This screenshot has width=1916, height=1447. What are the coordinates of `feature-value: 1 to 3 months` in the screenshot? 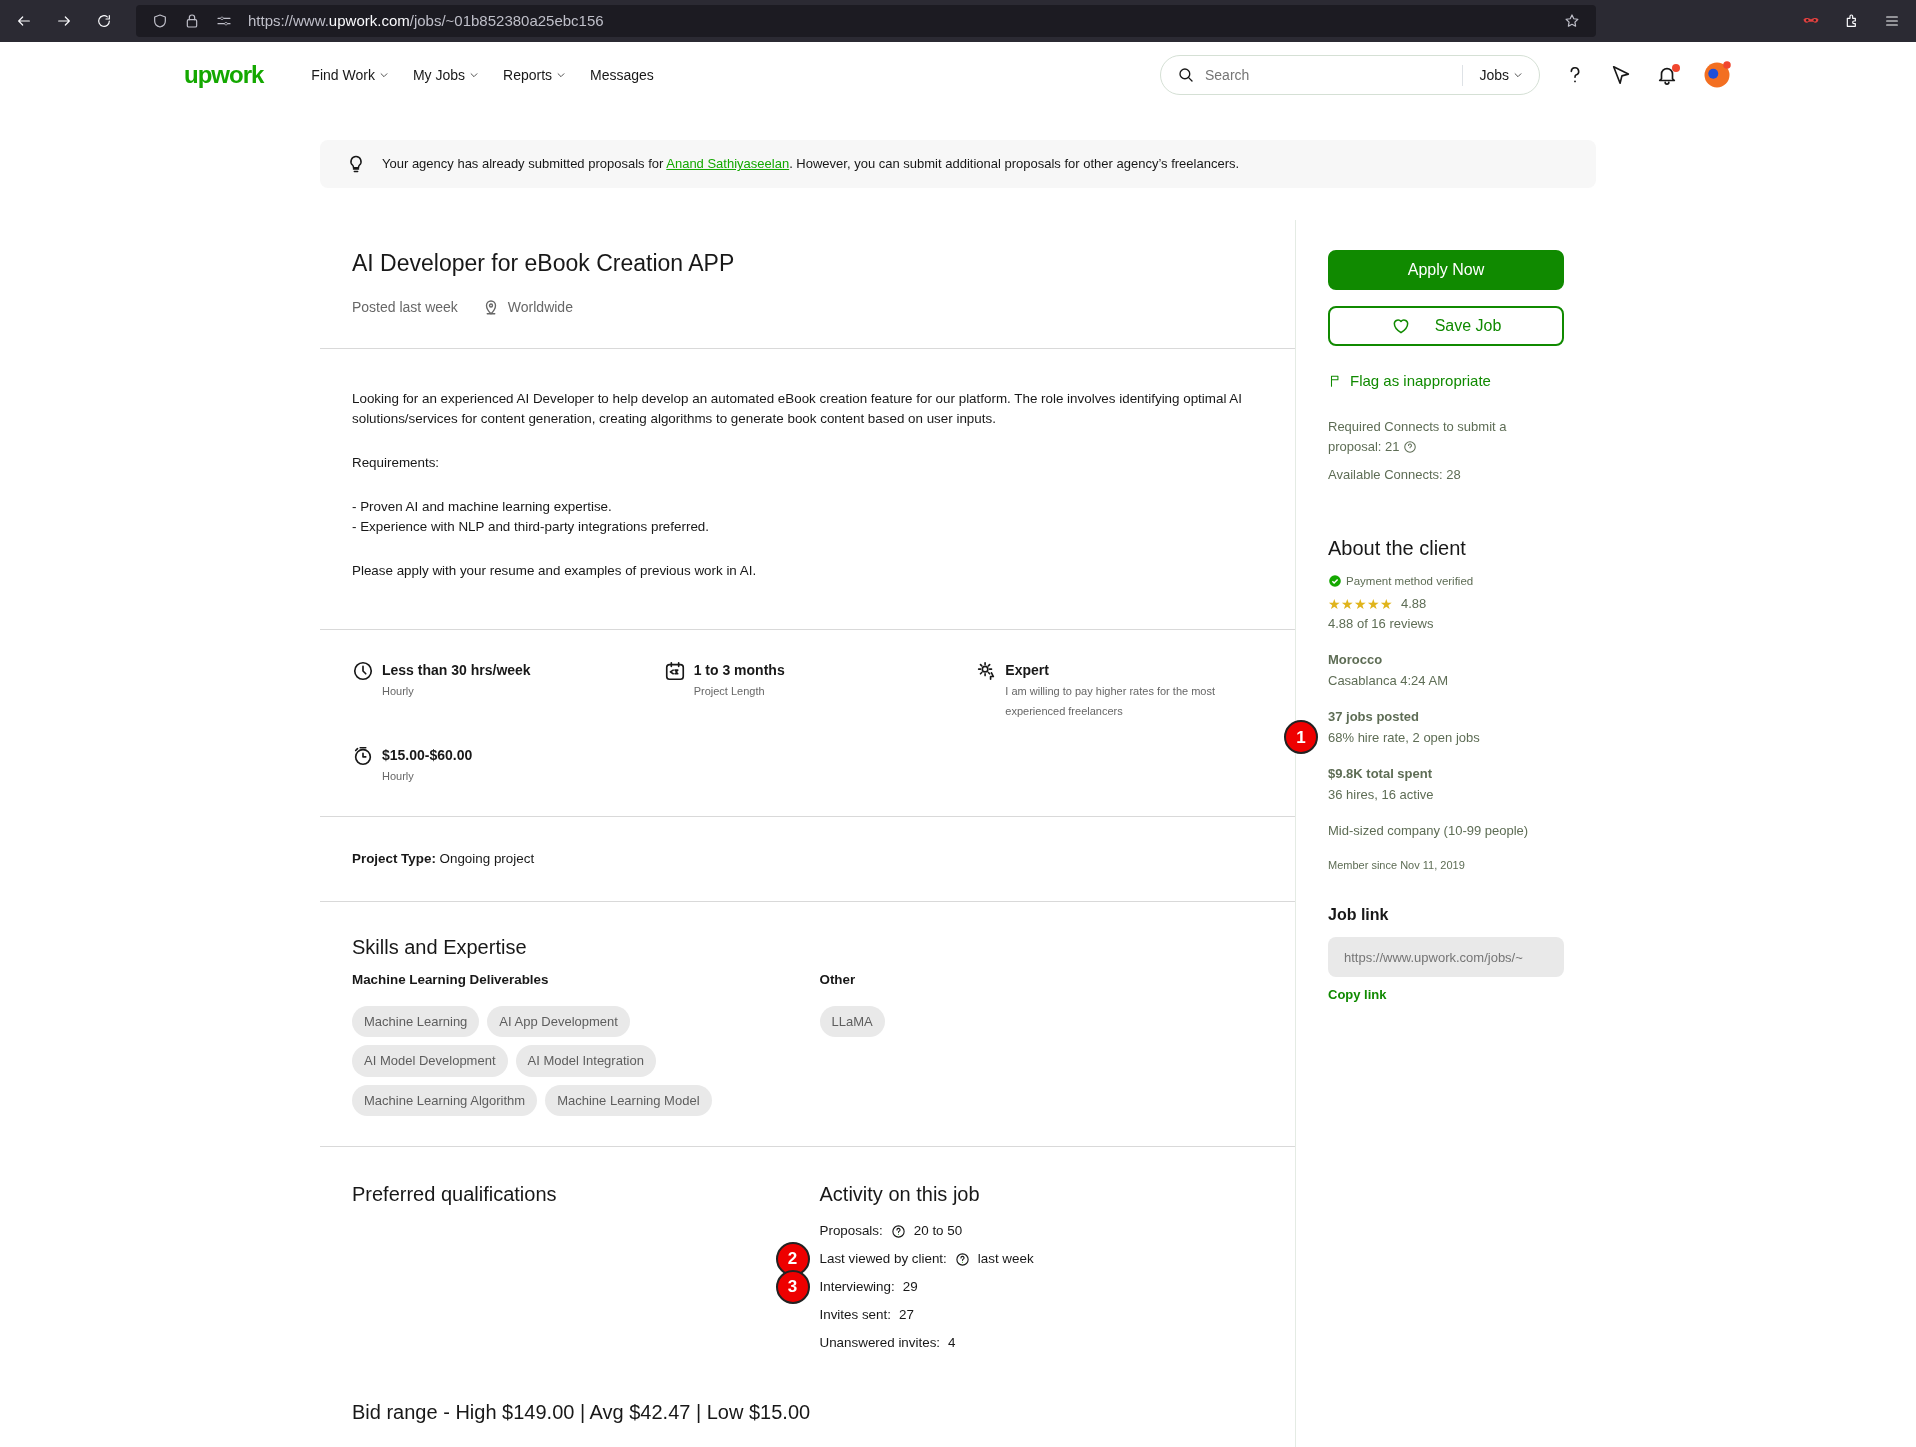 It's located at (739, 670).